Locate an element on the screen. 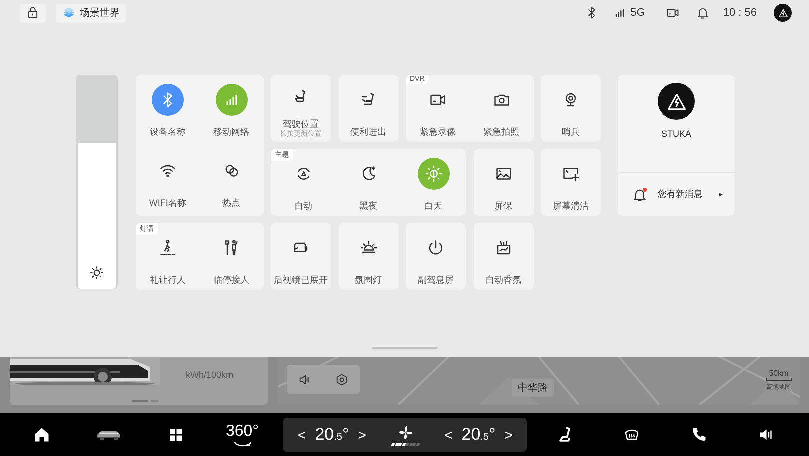  consumption-unit: kWh/100km is located at coordinates (210, 375).